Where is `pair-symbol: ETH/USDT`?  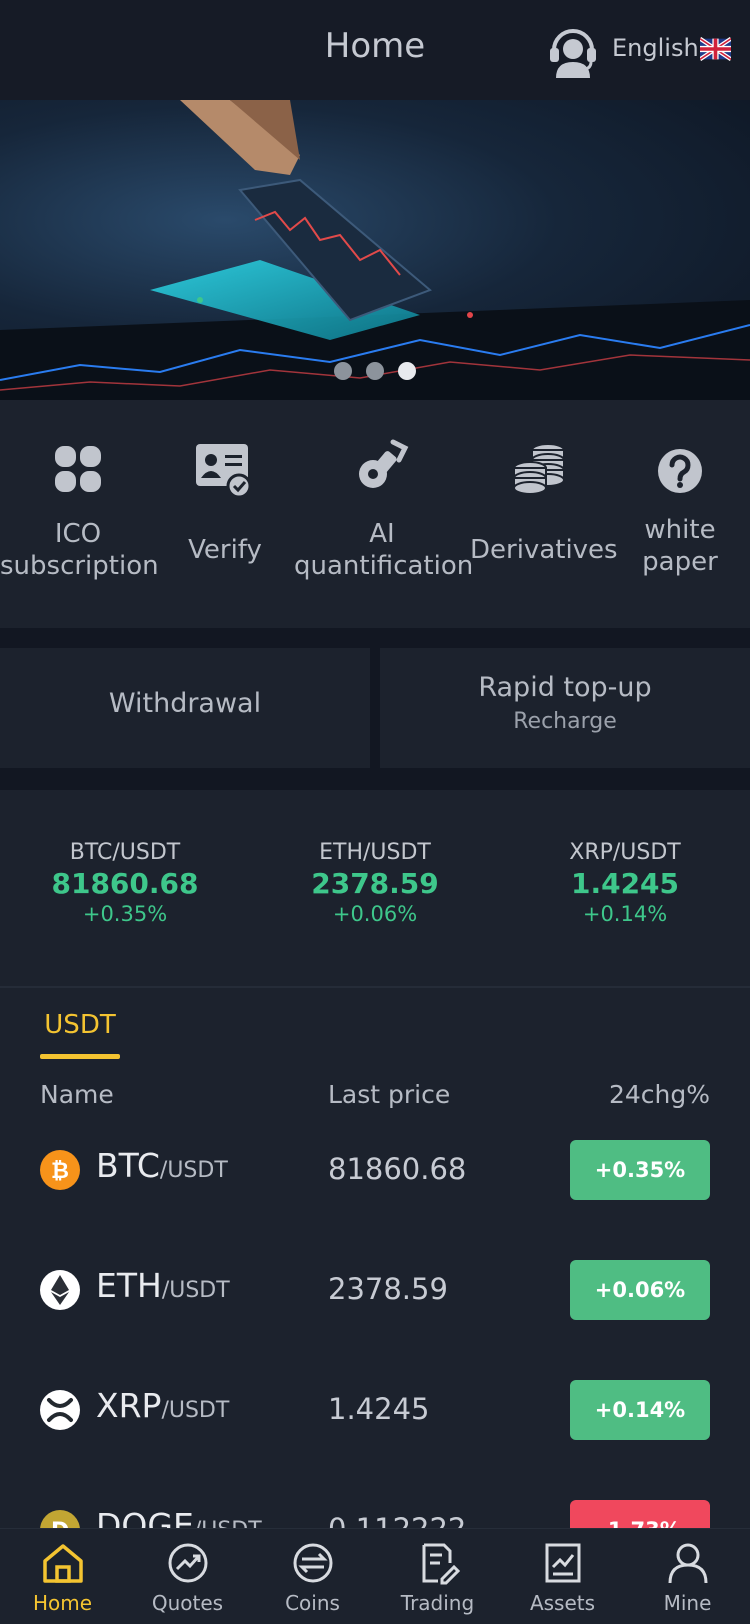 pair-symbol: ETH/USDT is located at coordinates (163, 1285).